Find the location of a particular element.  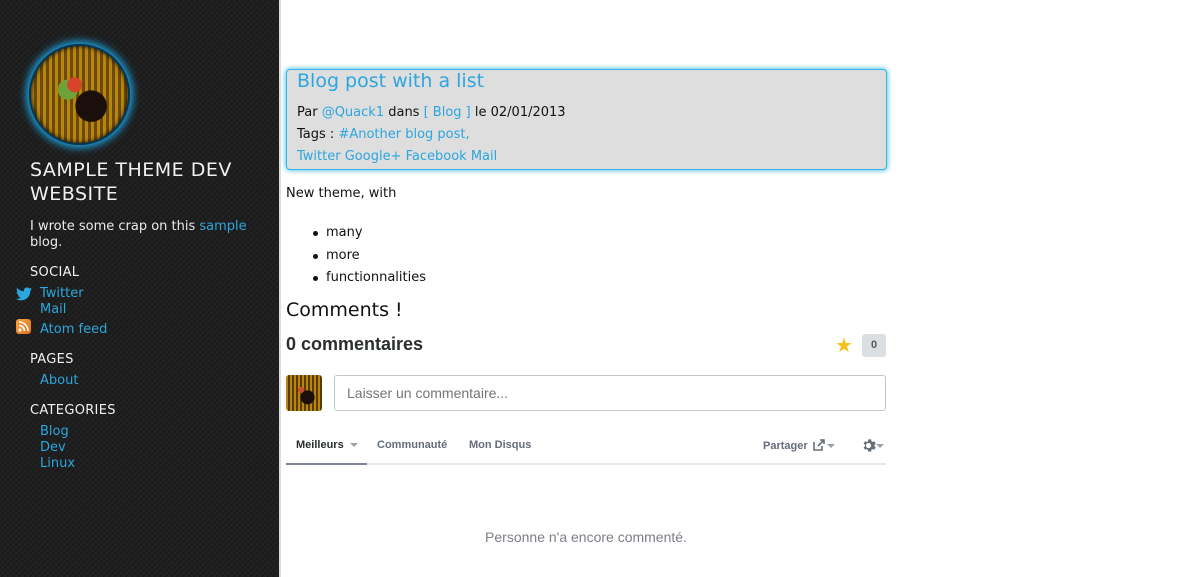

post-list: many more functionnalities is located at coordinates (368, 256).